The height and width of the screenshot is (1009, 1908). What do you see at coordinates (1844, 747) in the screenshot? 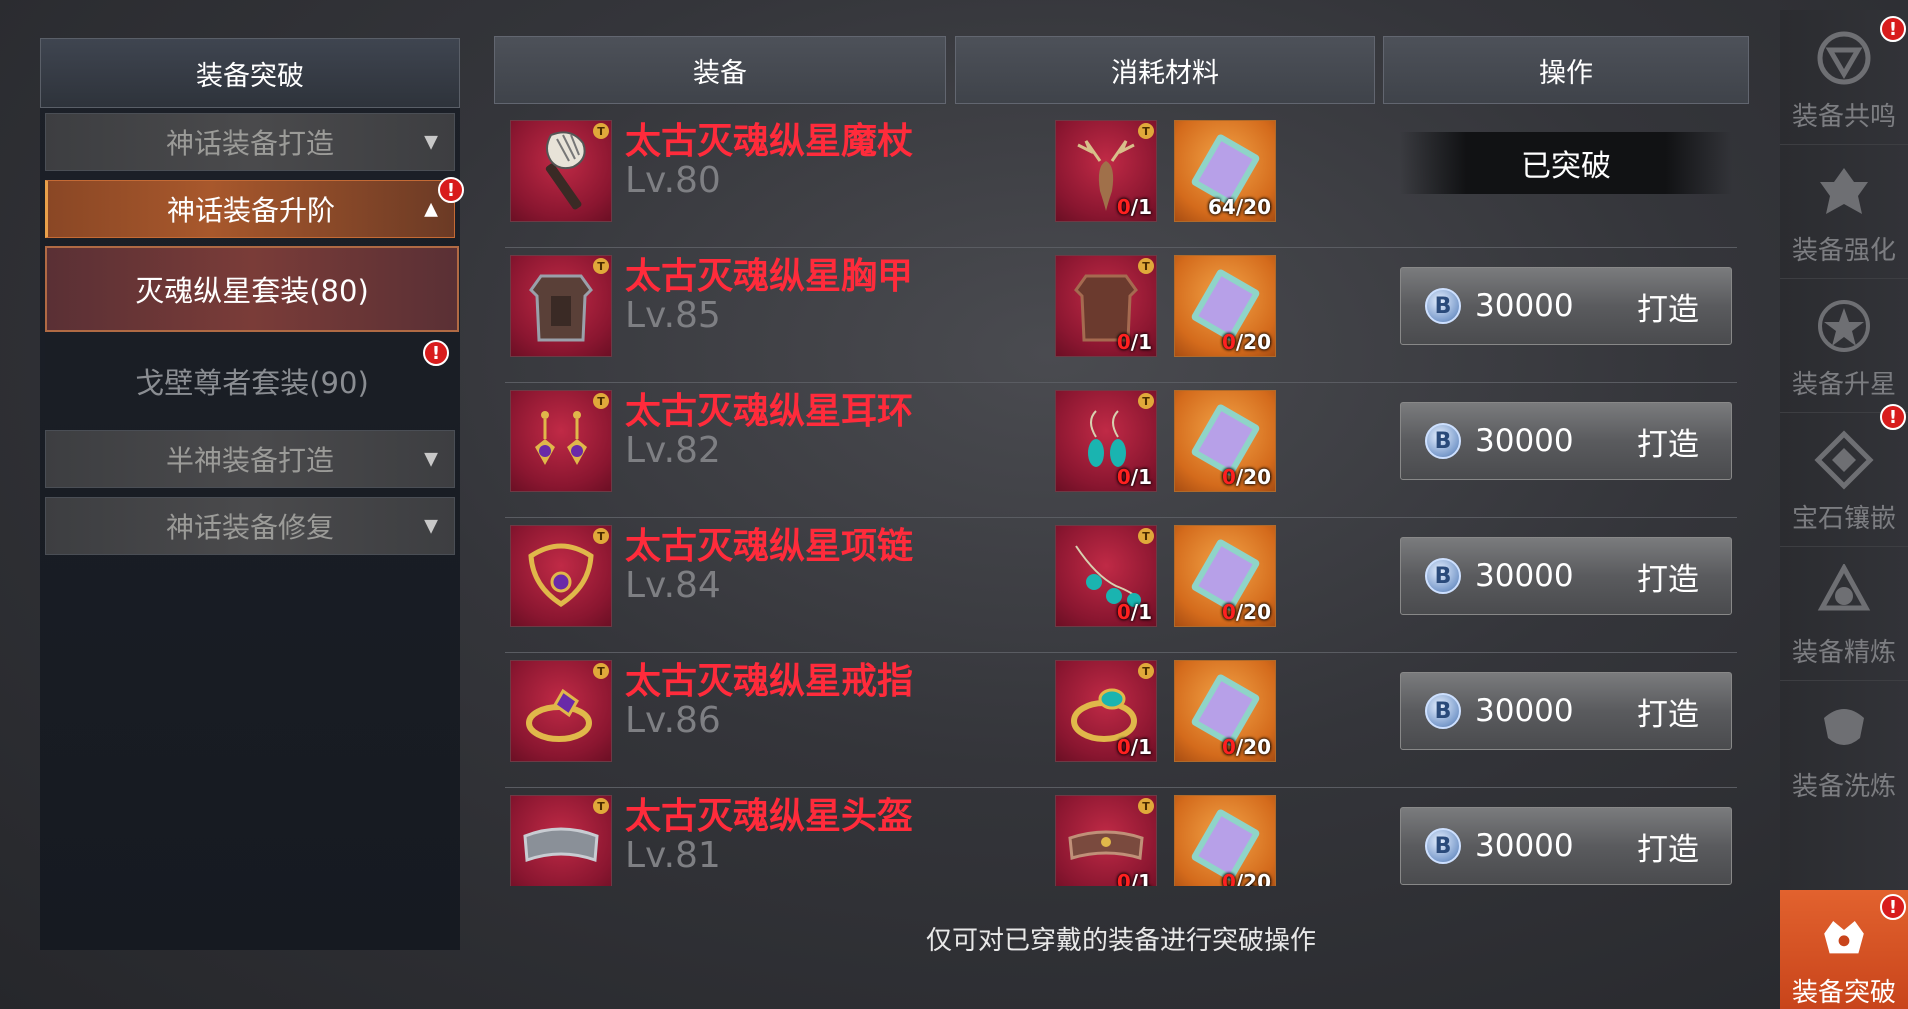
I see `nav-reforge: 装备洗炼` at bounding box center [1844, 747].